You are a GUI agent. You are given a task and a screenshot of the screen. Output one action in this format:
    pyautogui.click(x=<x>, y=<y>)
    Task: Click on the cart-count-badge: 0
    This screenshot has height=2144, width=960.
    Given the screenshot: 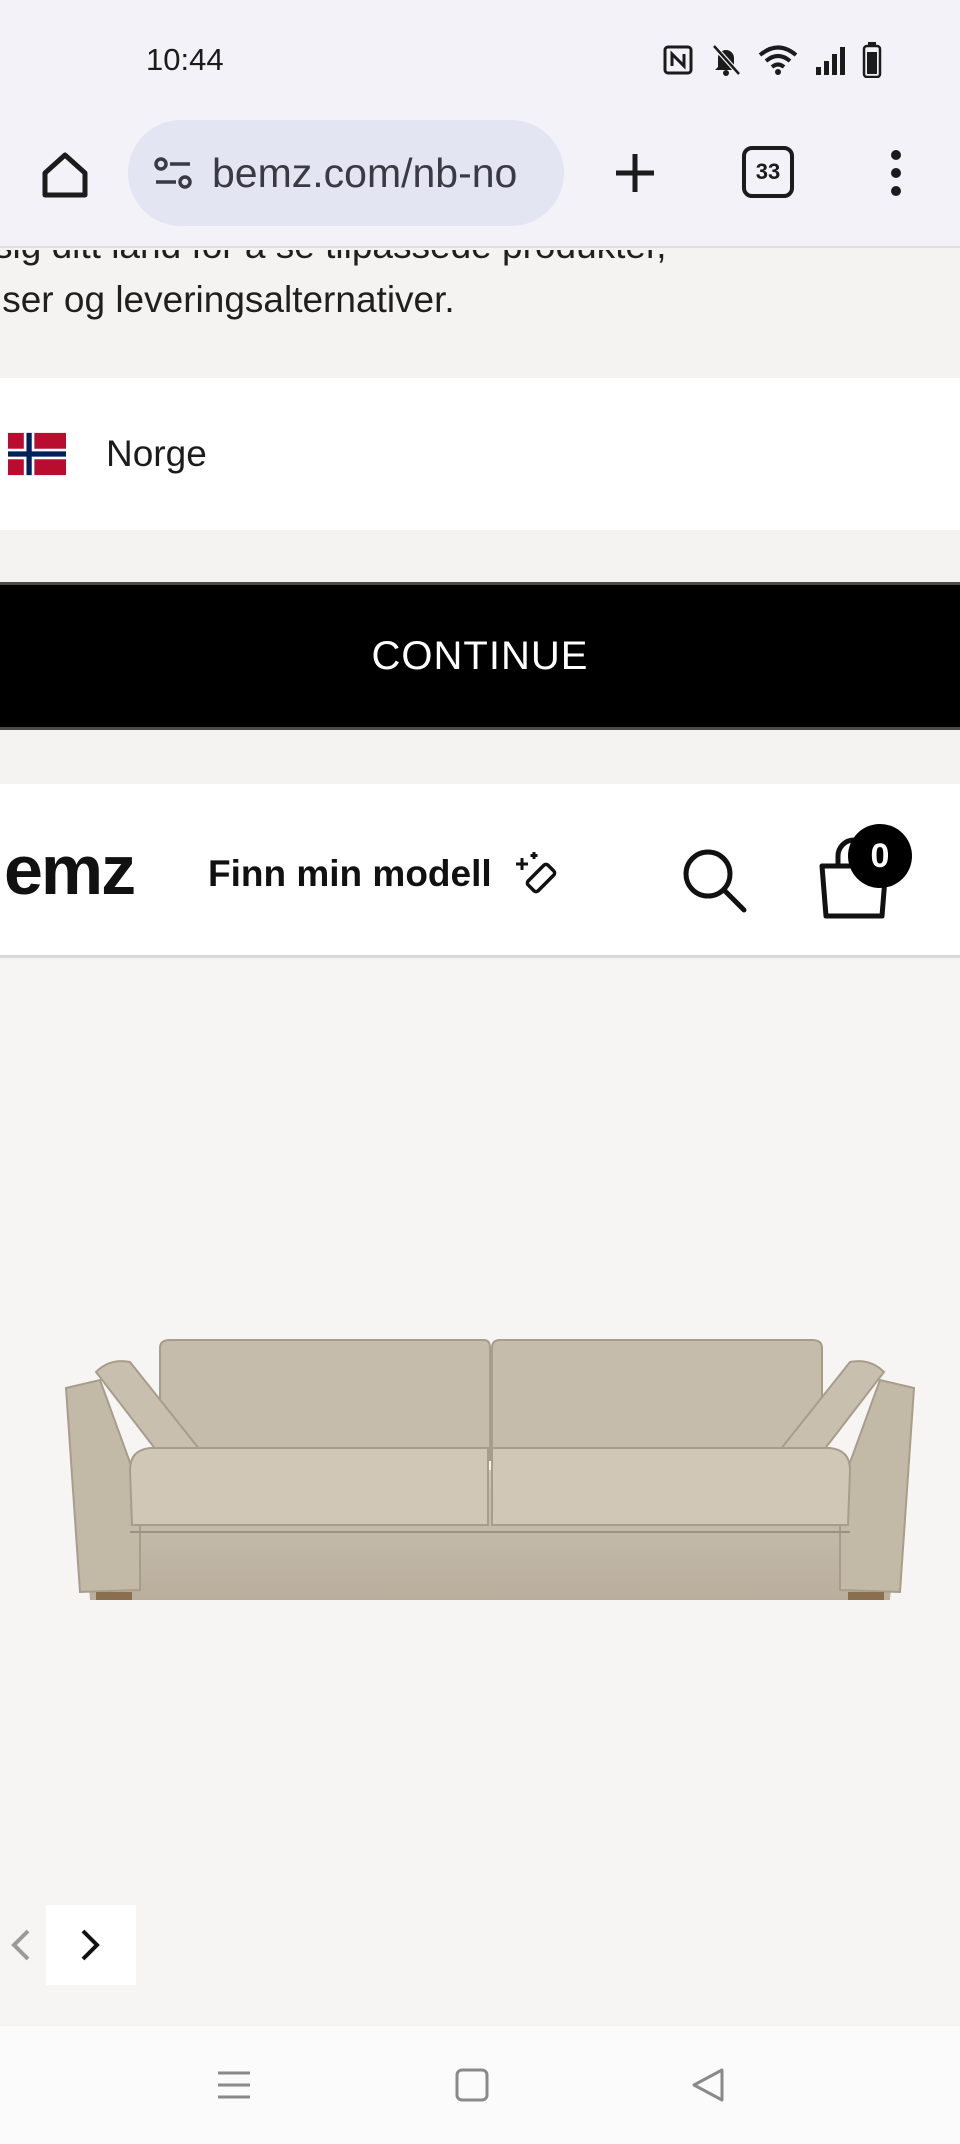 What is the action you would take?
    pyautogui.click(x=880, y=856)
    